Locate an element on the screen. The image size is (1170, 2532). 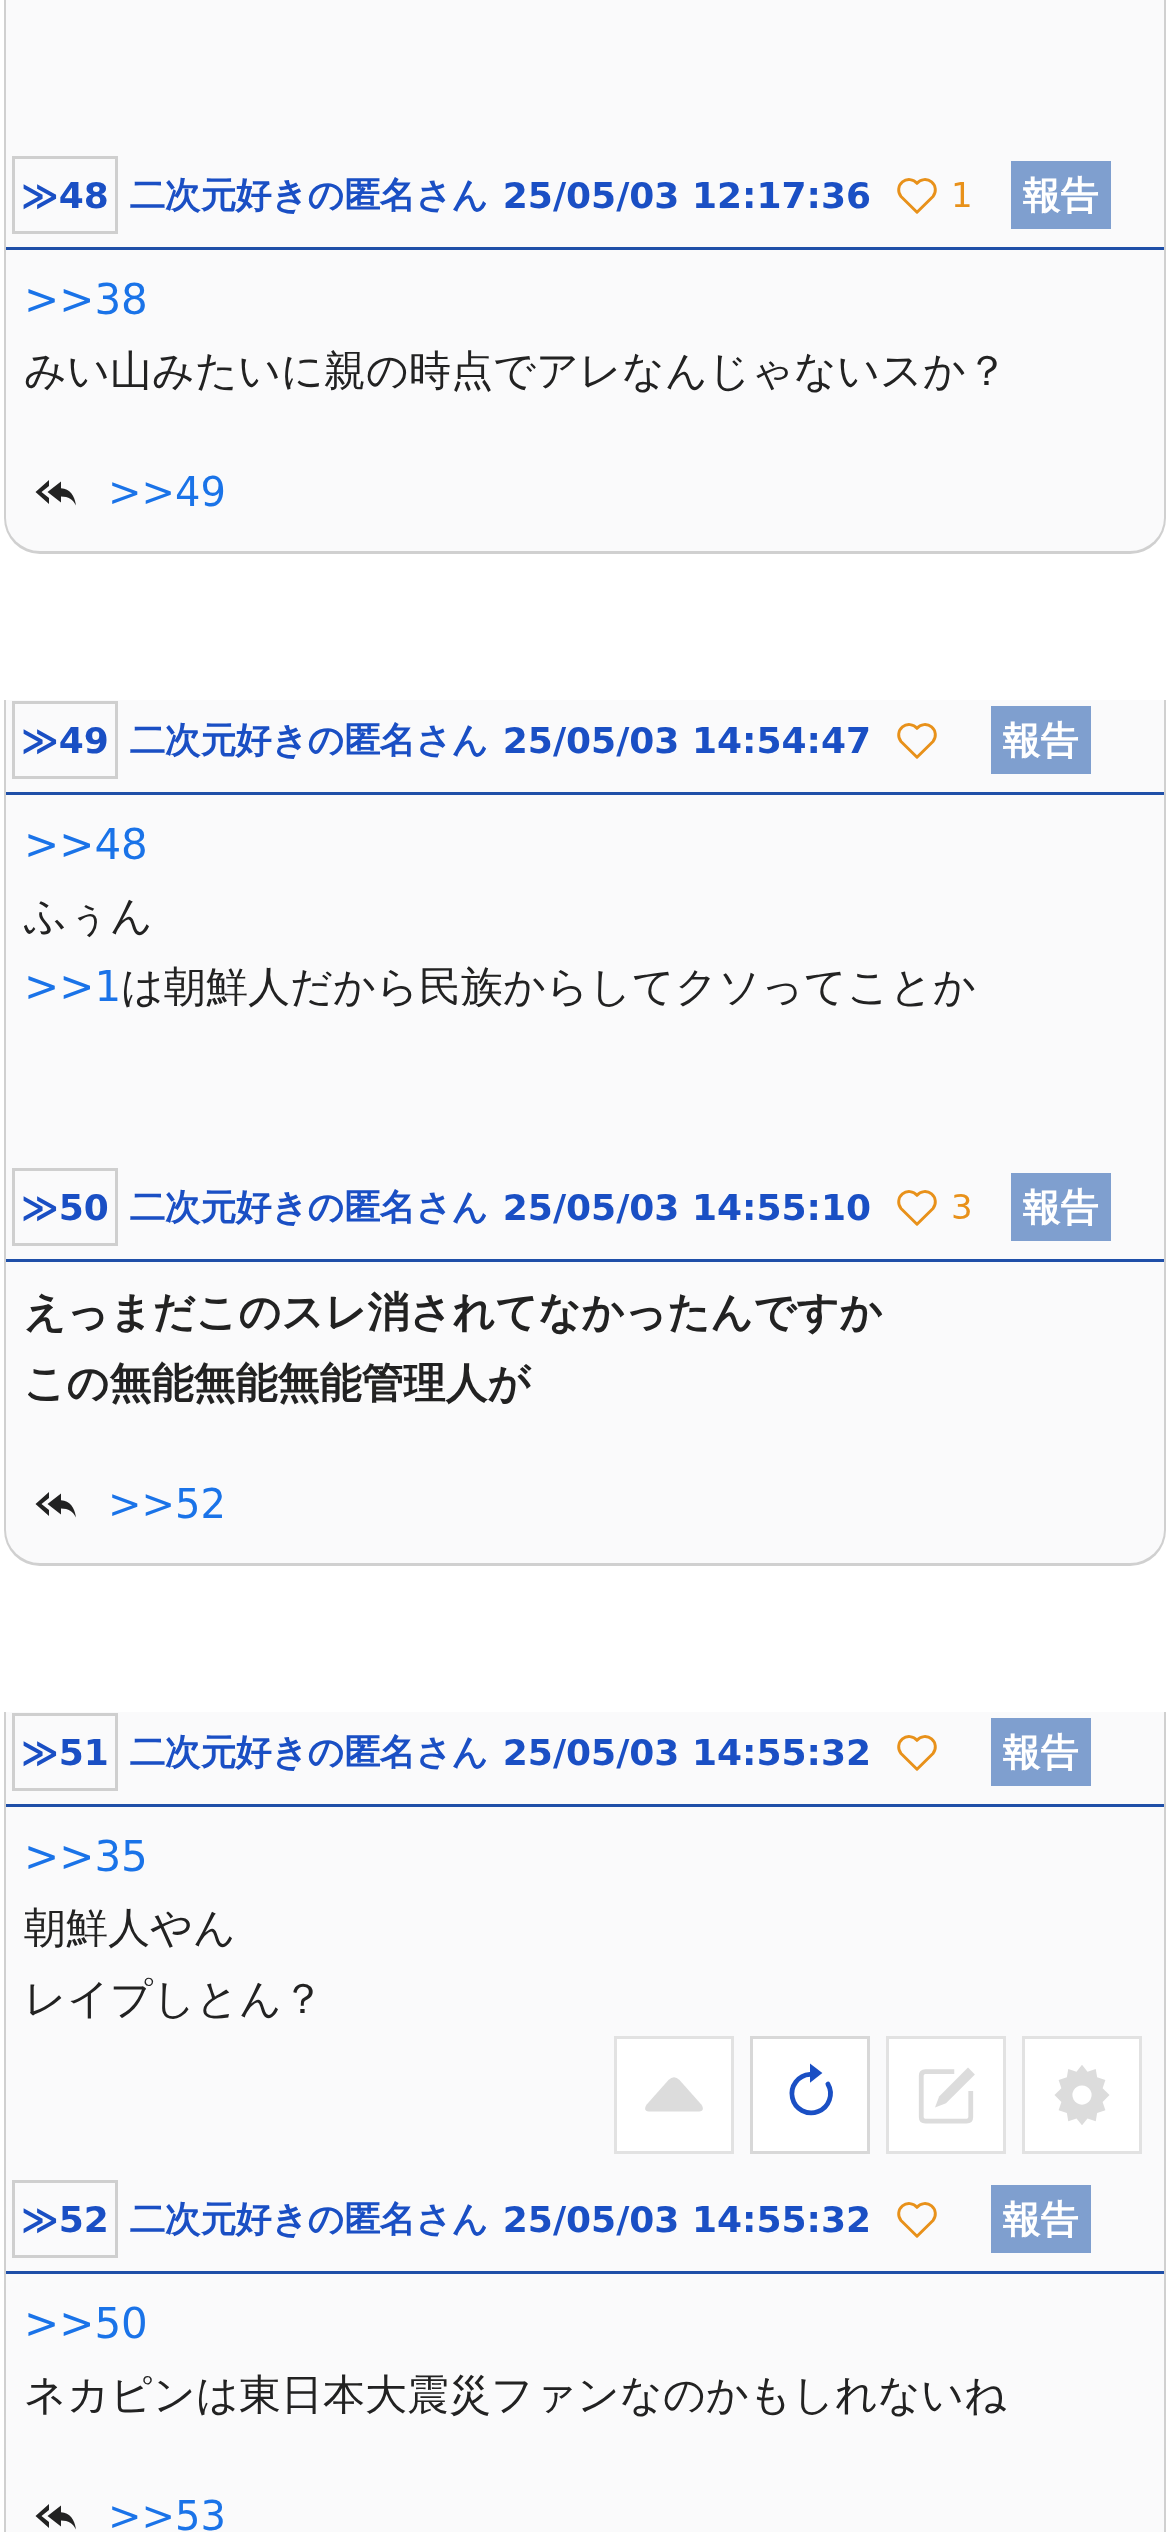
anchor-link: >>1 is located at coordinates (73, 986).